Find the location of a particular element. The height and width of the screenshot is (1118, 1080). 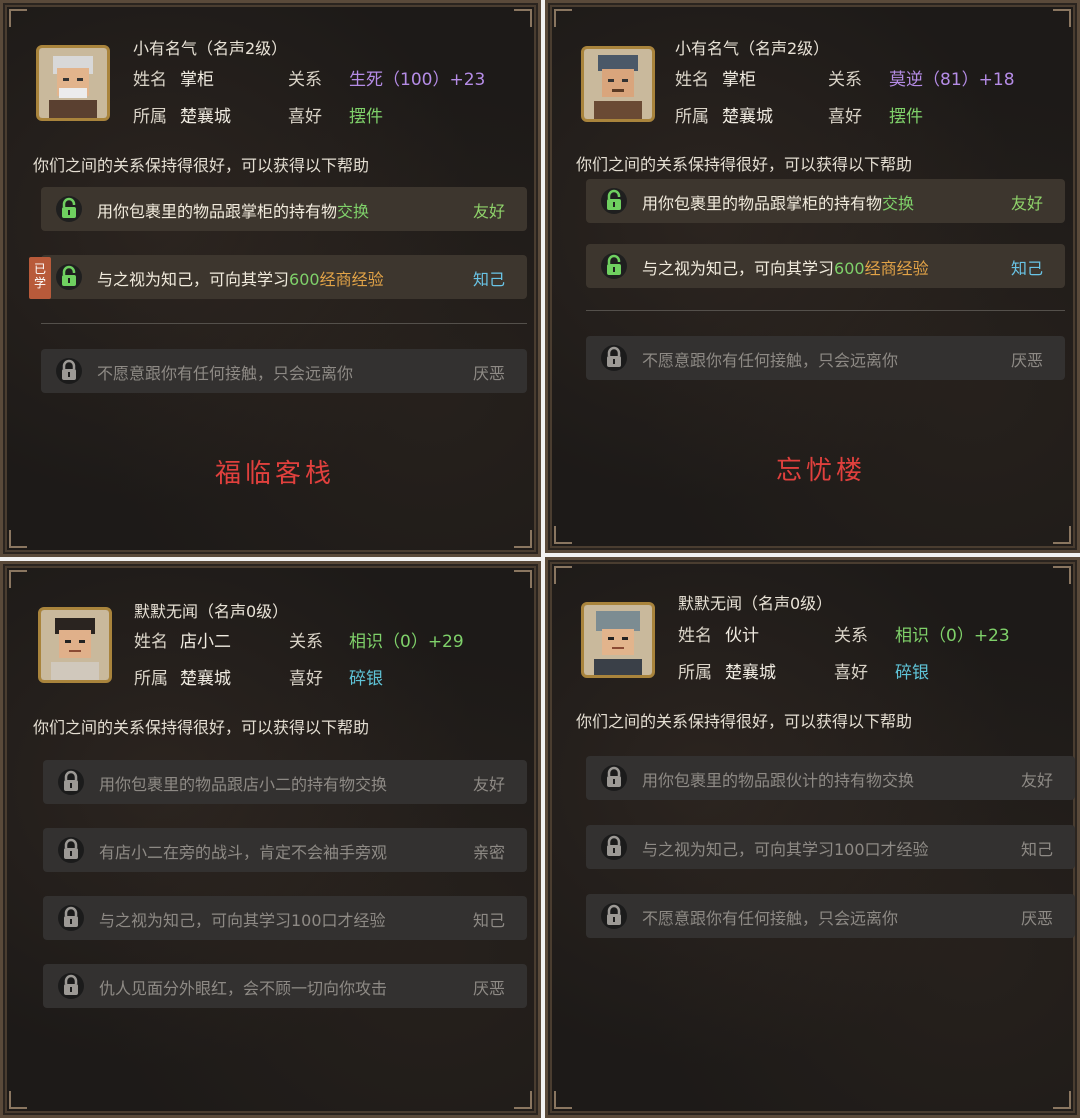

benefit-row-hostile: 仇人见面分外眼红，会不顾一切向你攻击 厌恶 is located at coordinates (285, 986).